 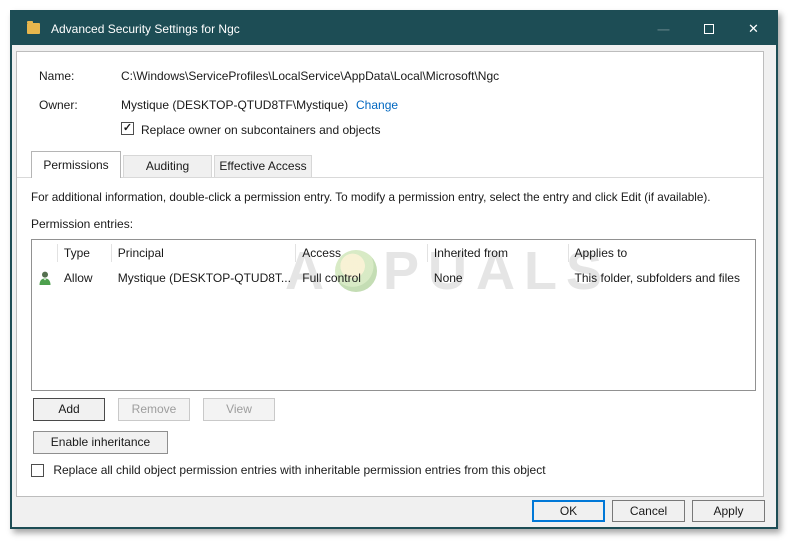 What do you see at coordinates (82, 224) in the screenshot?
I see `permission-entries-label: Permission entries:` at bounding box center [82, 224].